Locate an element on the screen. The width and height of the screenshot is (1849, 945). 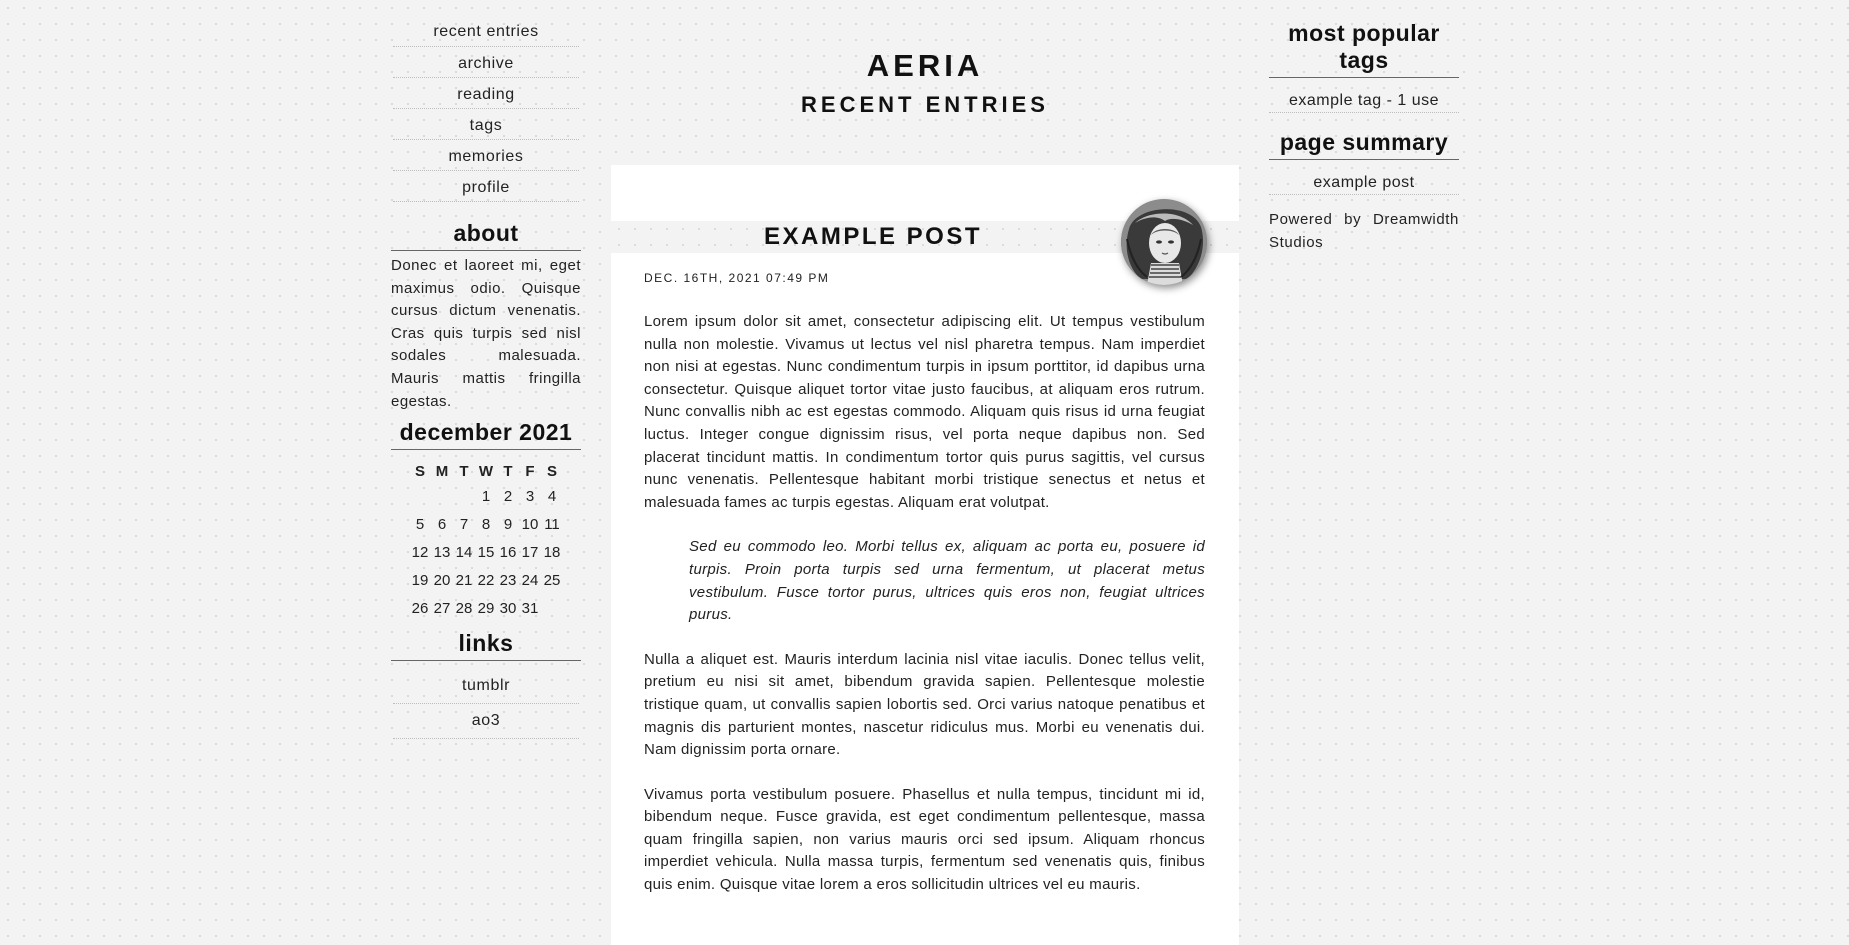
userpic-illustration is located at coordinates (1164, 242).